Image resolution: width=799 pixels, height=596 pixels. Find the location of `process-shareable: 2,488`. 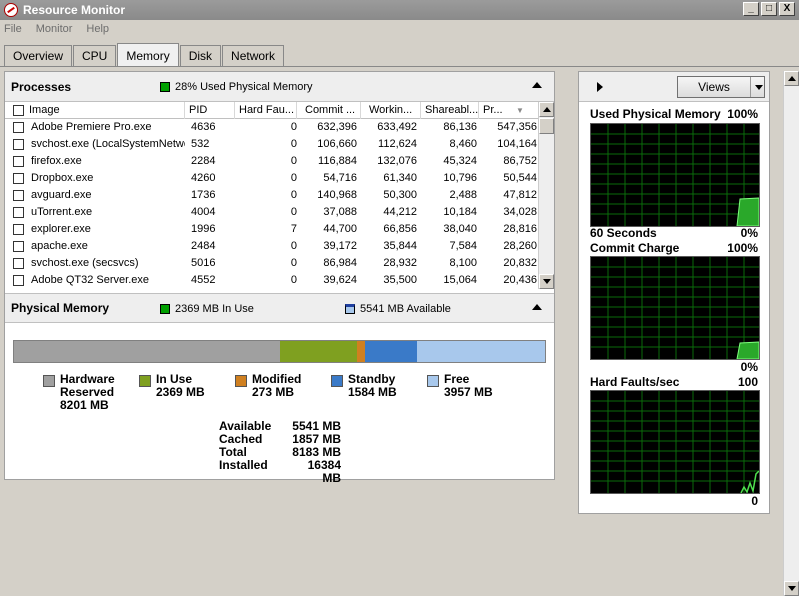

process-shareable: 2,488 is located at coordinates (463, 195).